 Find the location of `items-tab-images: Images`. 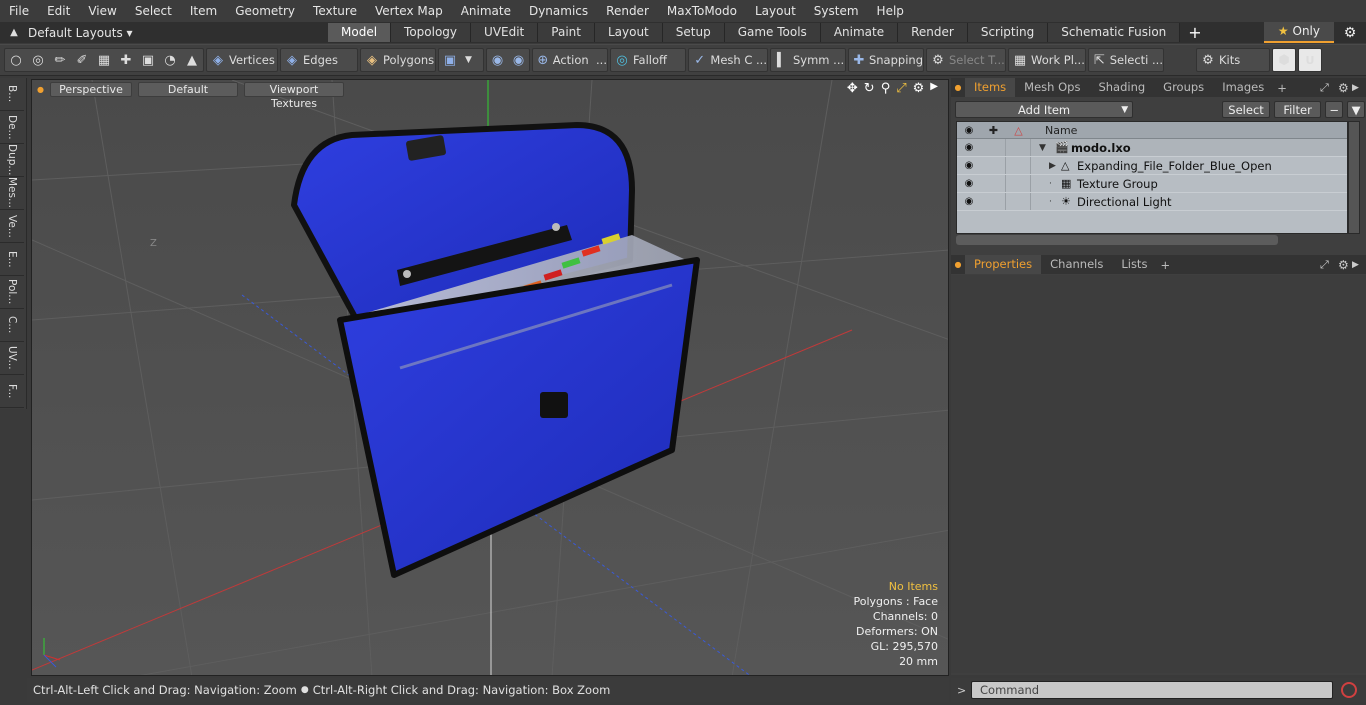

items-tab-images: Images is located at coordinates (1243, 87).